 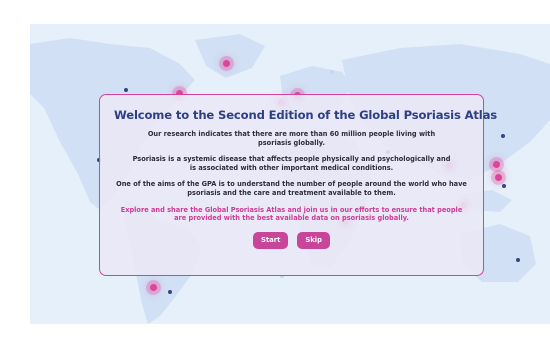 What do you see at coordinates (291, 240) in the screenshot?
I see `modal-actions: Start Skip` at bounding box center [291, 240].